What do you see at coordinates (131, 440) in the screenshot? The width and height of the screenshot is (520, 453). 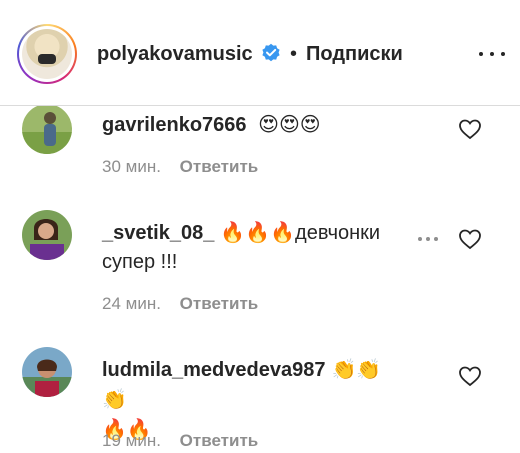 I see `comment-time: 19 мин.` at bounding box center [131, 440].